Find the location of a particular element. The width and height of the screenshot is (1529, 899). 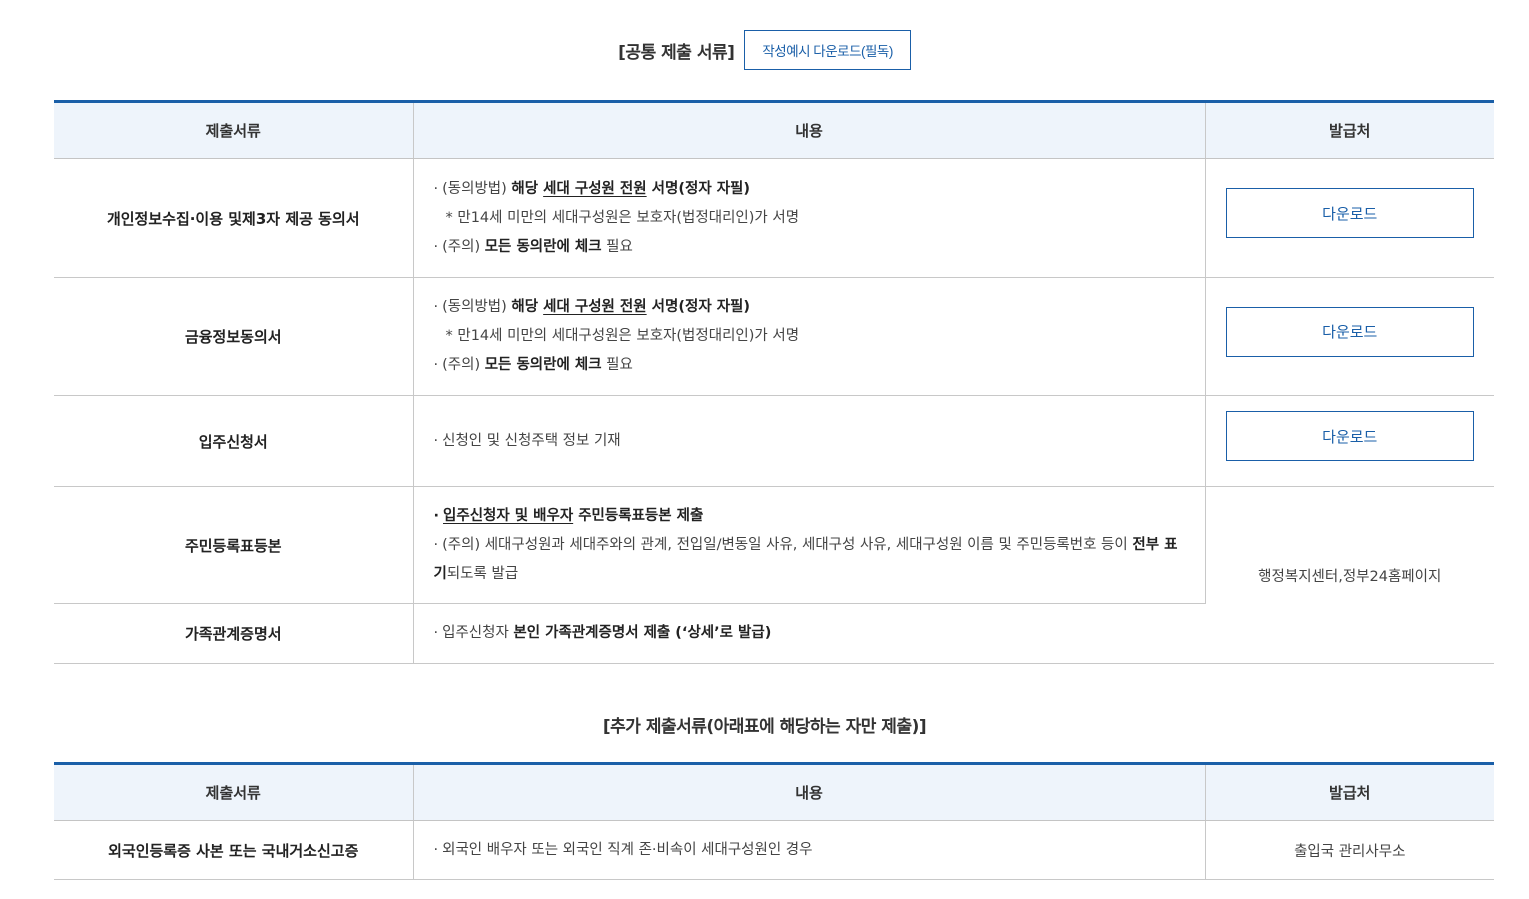

additional-docs-header: [추가 제출서류(아래표에 해당하는 자만 제출)] is located at coordinates (764, 724).